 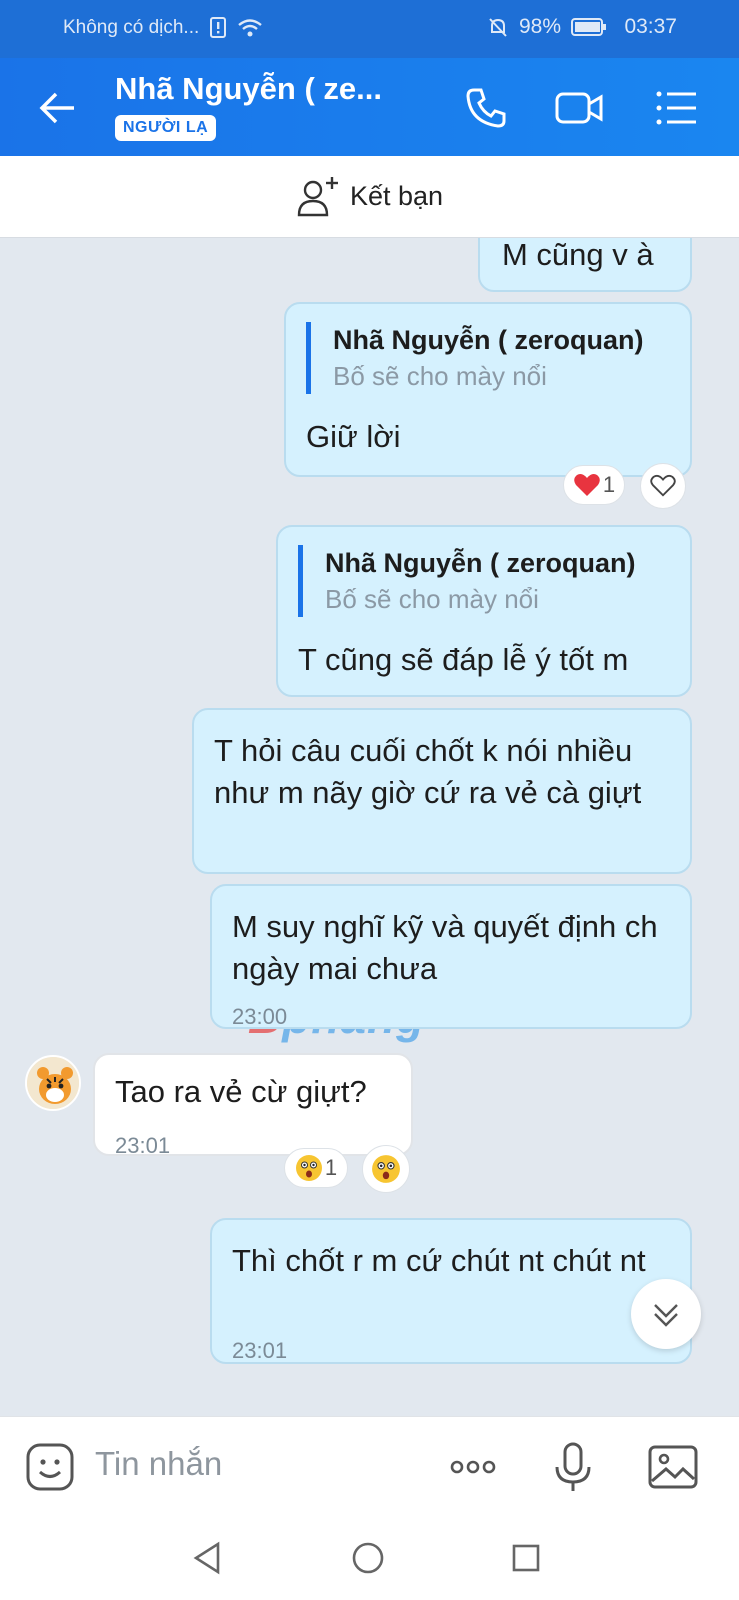 What do you see at coordinates (218, 27) in the screenshot?
I see `sim-alert-icon` at bounding box center [218, 27].